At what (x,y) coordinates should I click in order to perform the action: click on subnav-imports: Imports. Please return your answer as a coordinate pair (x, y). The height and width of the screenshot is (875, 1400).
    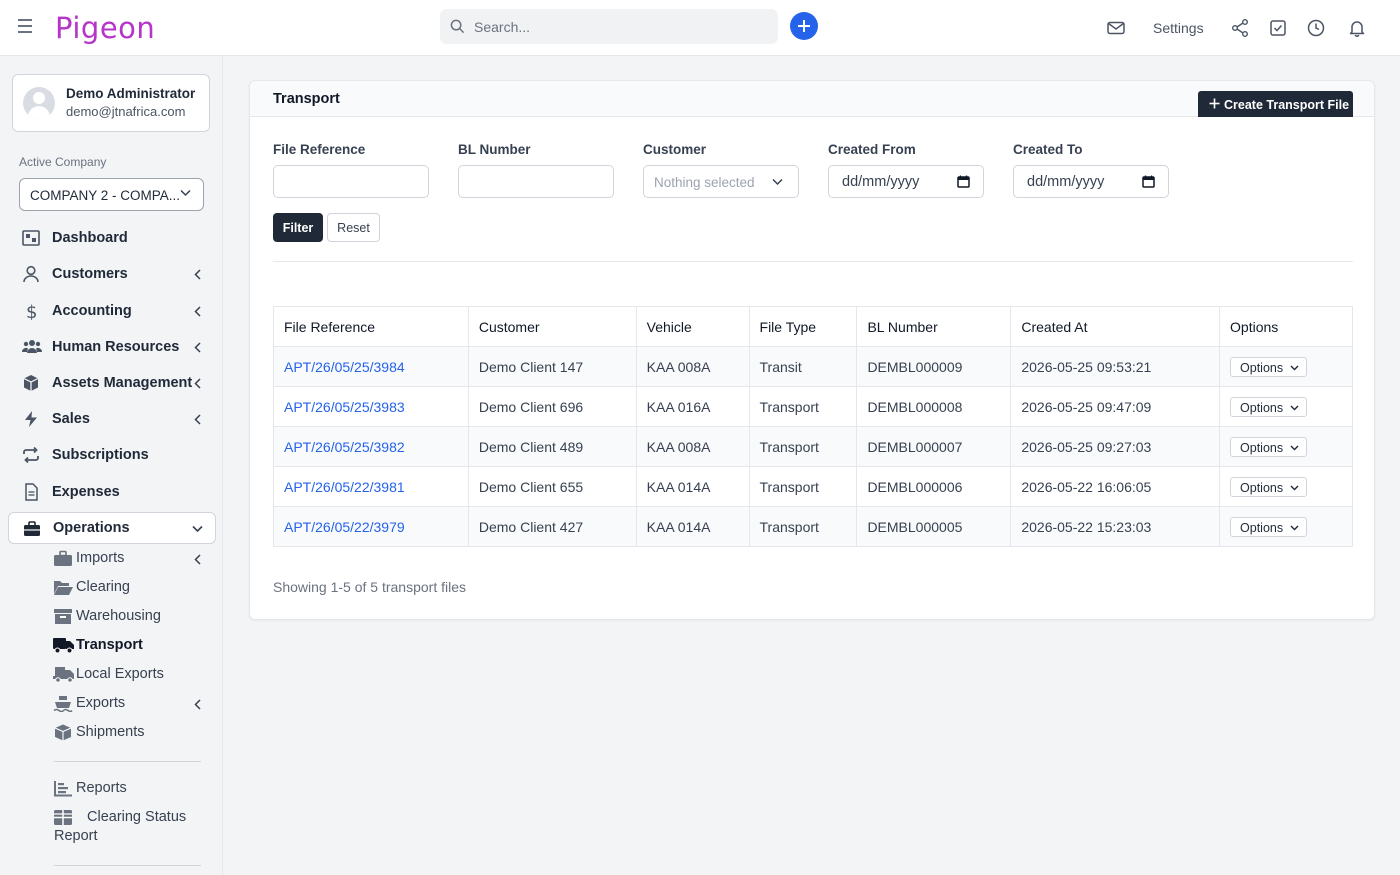
    Looking at the image, I should click on (132, 559).